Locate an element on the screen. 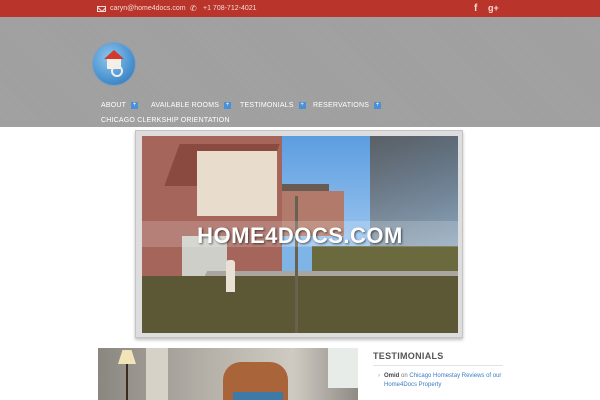  widget-title: TESTIMONIALS is located at coordinates (408, 356).